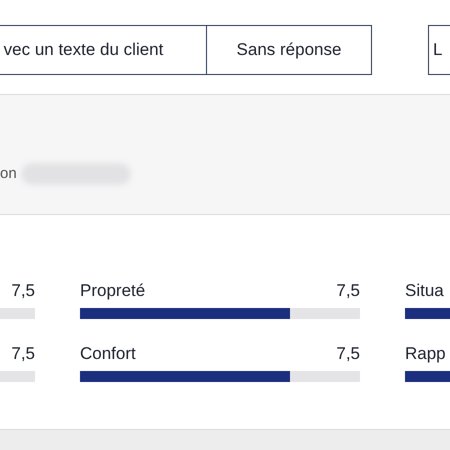 The height and width of the screenshot is (450, 450). Describe the element at coordinates (8, 174) in the screenshot. I see `reviewer-text: on` at that location.